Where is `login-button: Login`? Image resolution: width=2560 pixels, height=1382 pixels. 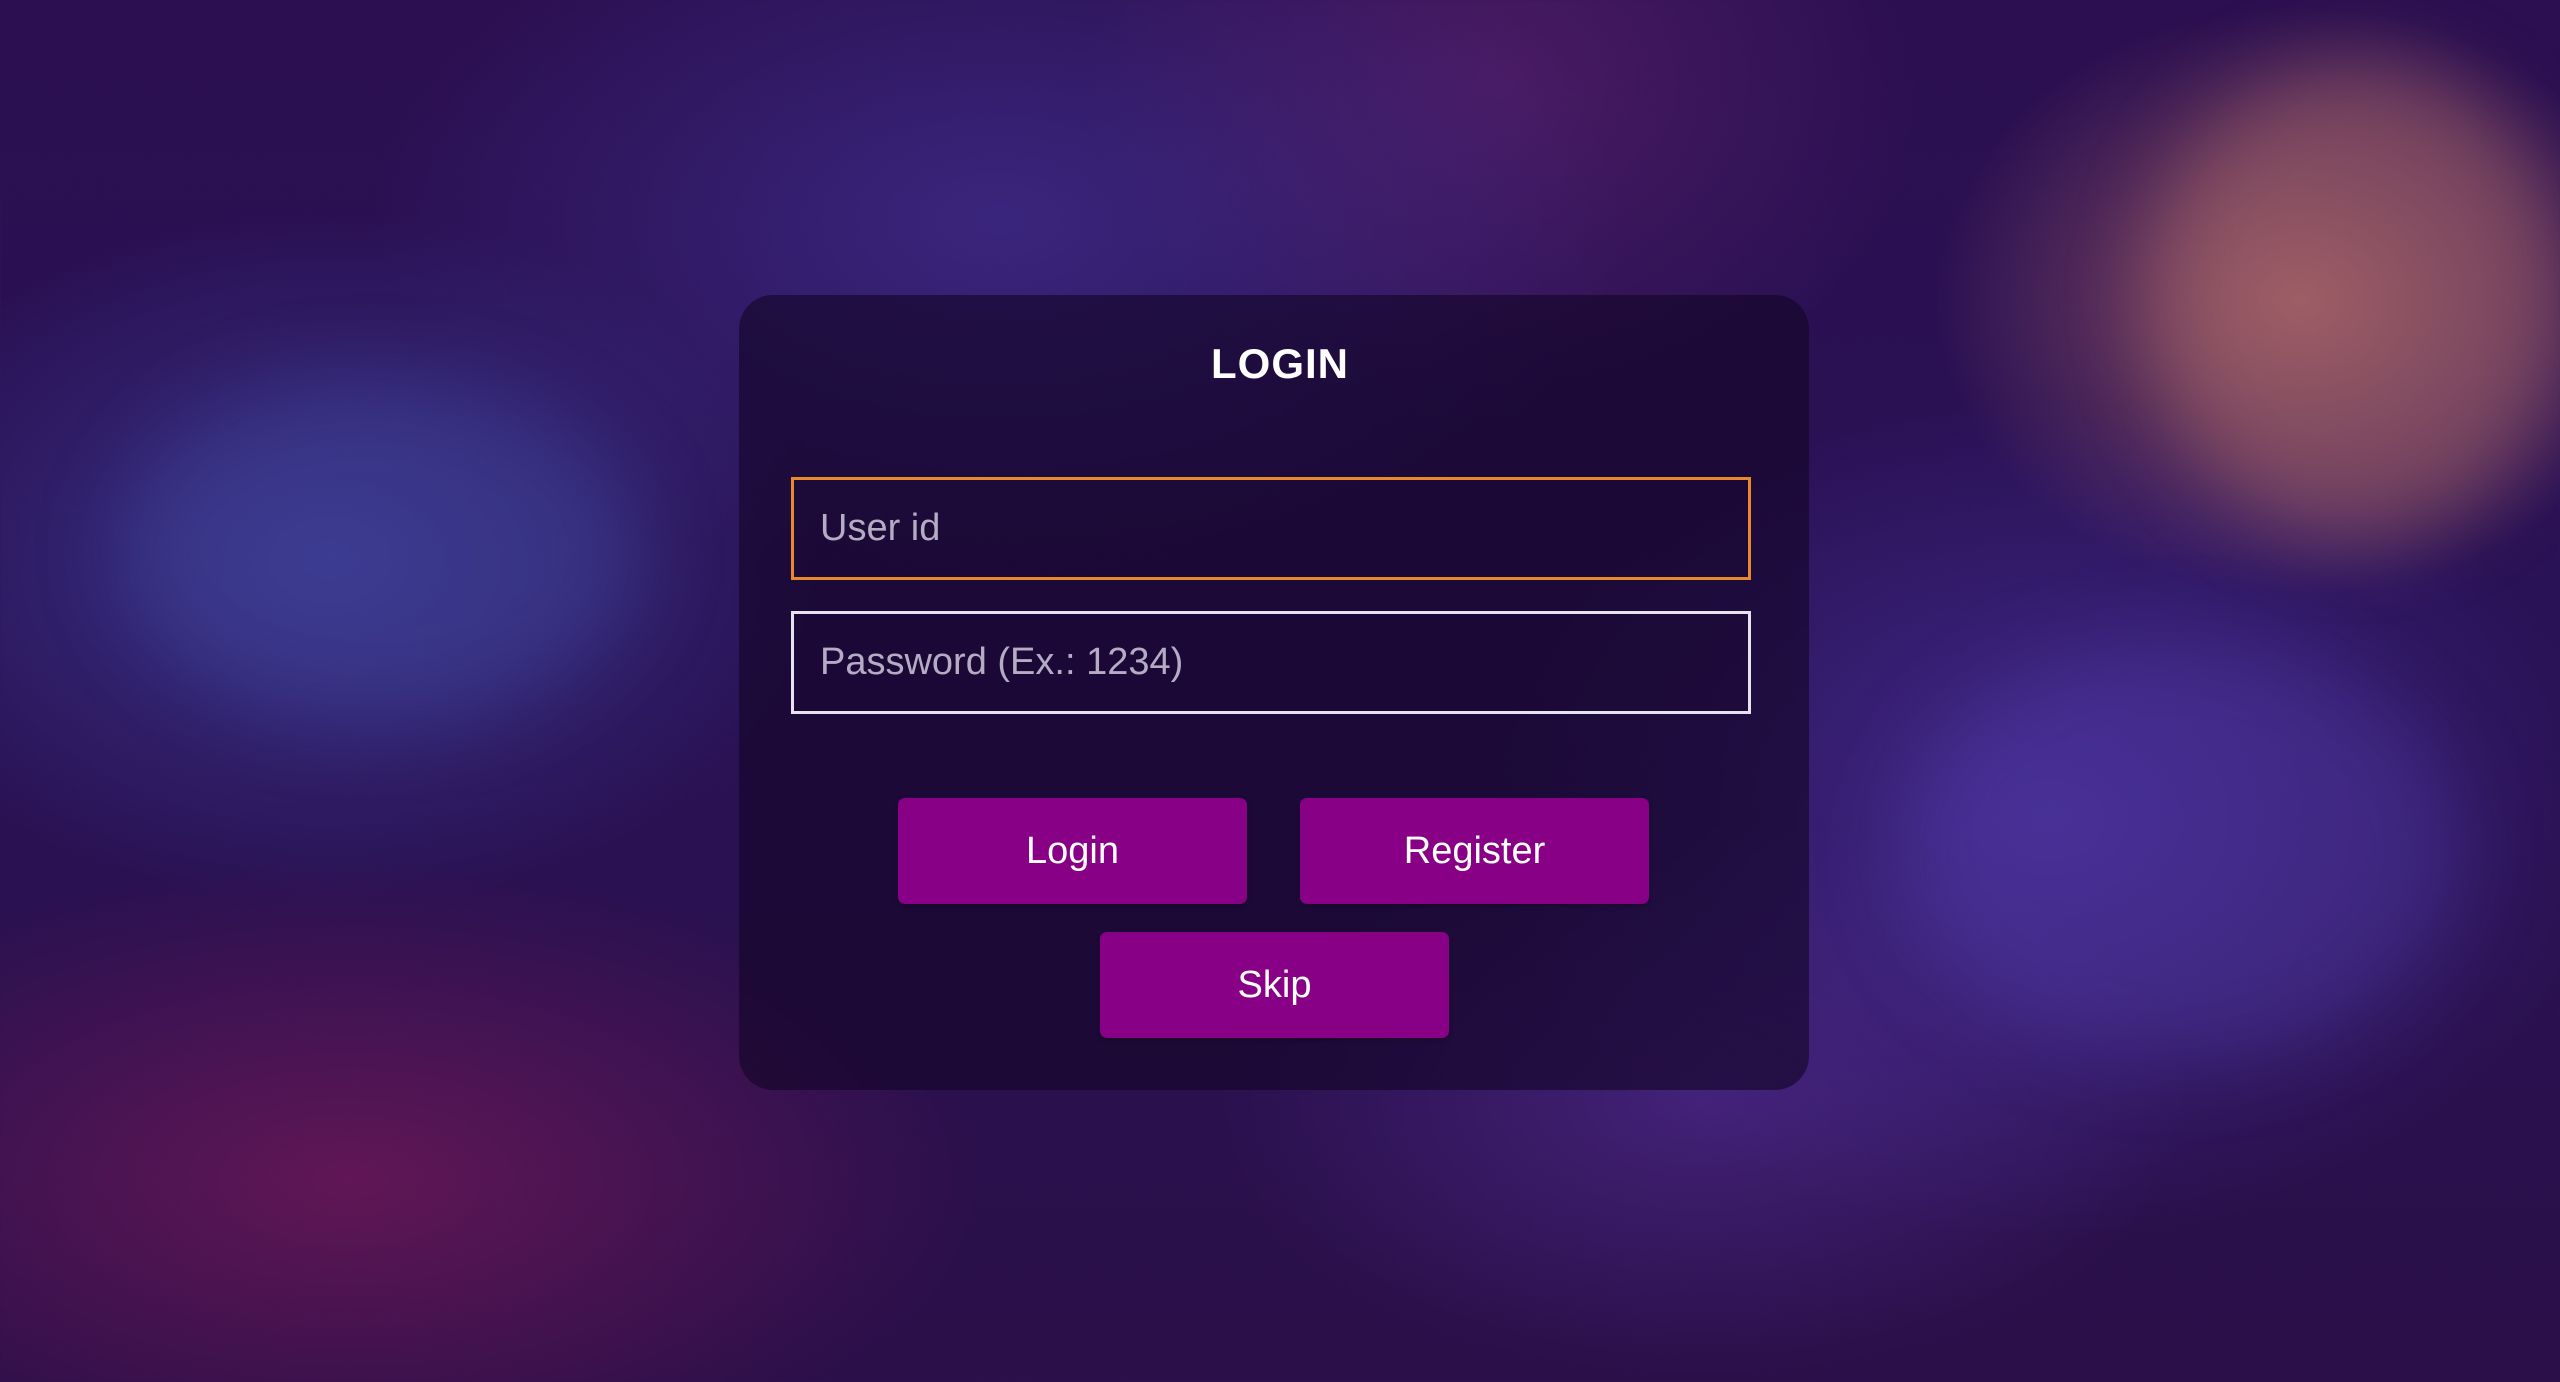 login-button: Login is located at coordinates (1072, 851).